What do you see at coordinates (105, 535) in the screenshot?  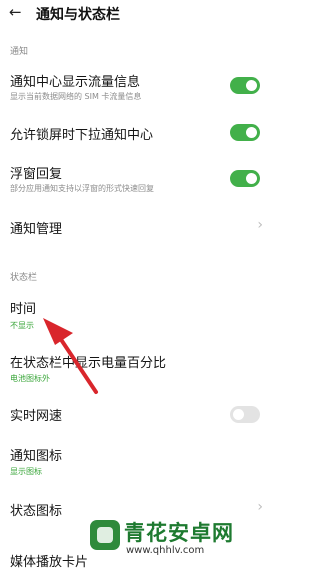 I see `watermark-logo-icon` at bounding box center [105, 535].